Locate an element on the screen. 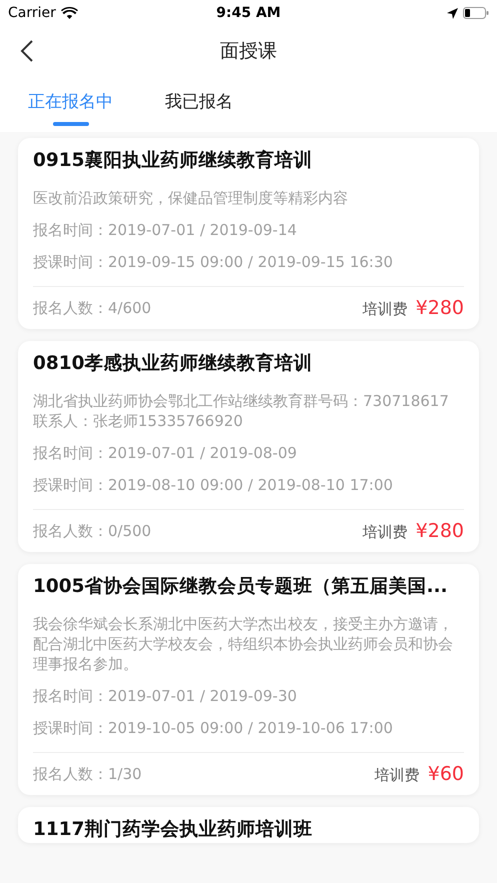 The height and width of the screenshot is (883, 497). enrolled-count: 报名人数：1/30 is located at coordinates (87, 774).